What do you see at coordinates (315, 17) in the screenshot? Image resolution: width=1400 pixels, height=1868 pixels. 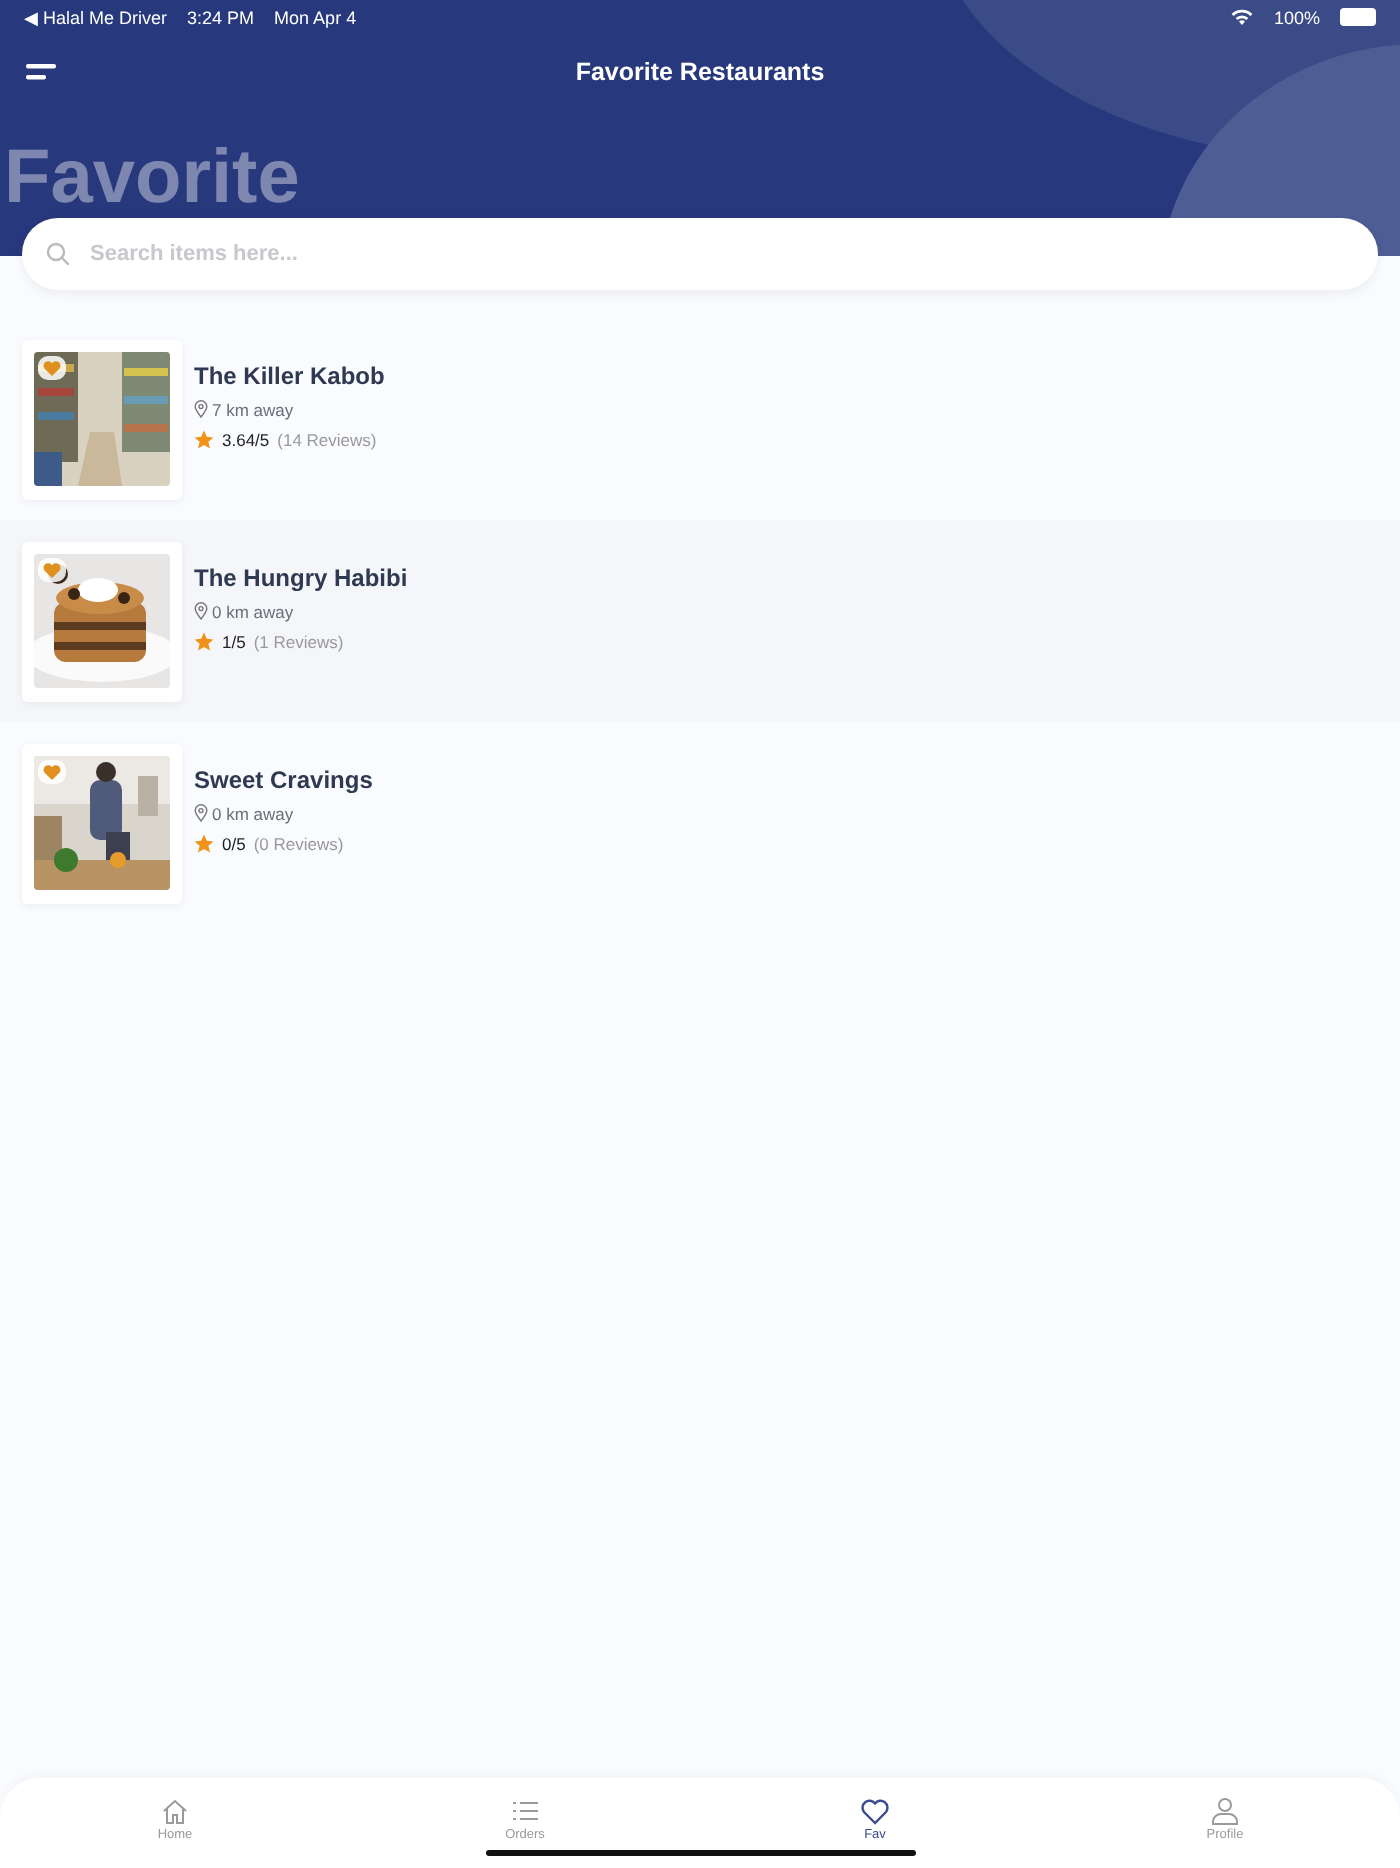 I see `status-date: Mon Apr 4` at bounding box center [315, 17].